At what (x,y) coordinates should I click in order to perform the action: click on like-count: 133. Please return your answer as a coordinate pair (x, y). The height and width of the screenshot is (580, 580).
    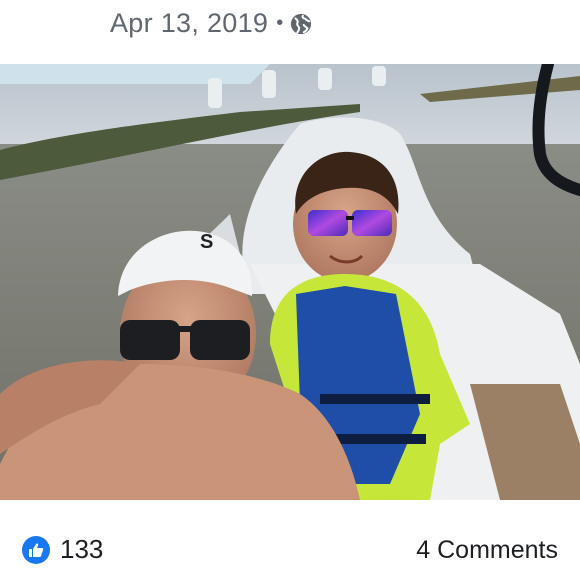
    Looking at the image, I should click on (82, 549).